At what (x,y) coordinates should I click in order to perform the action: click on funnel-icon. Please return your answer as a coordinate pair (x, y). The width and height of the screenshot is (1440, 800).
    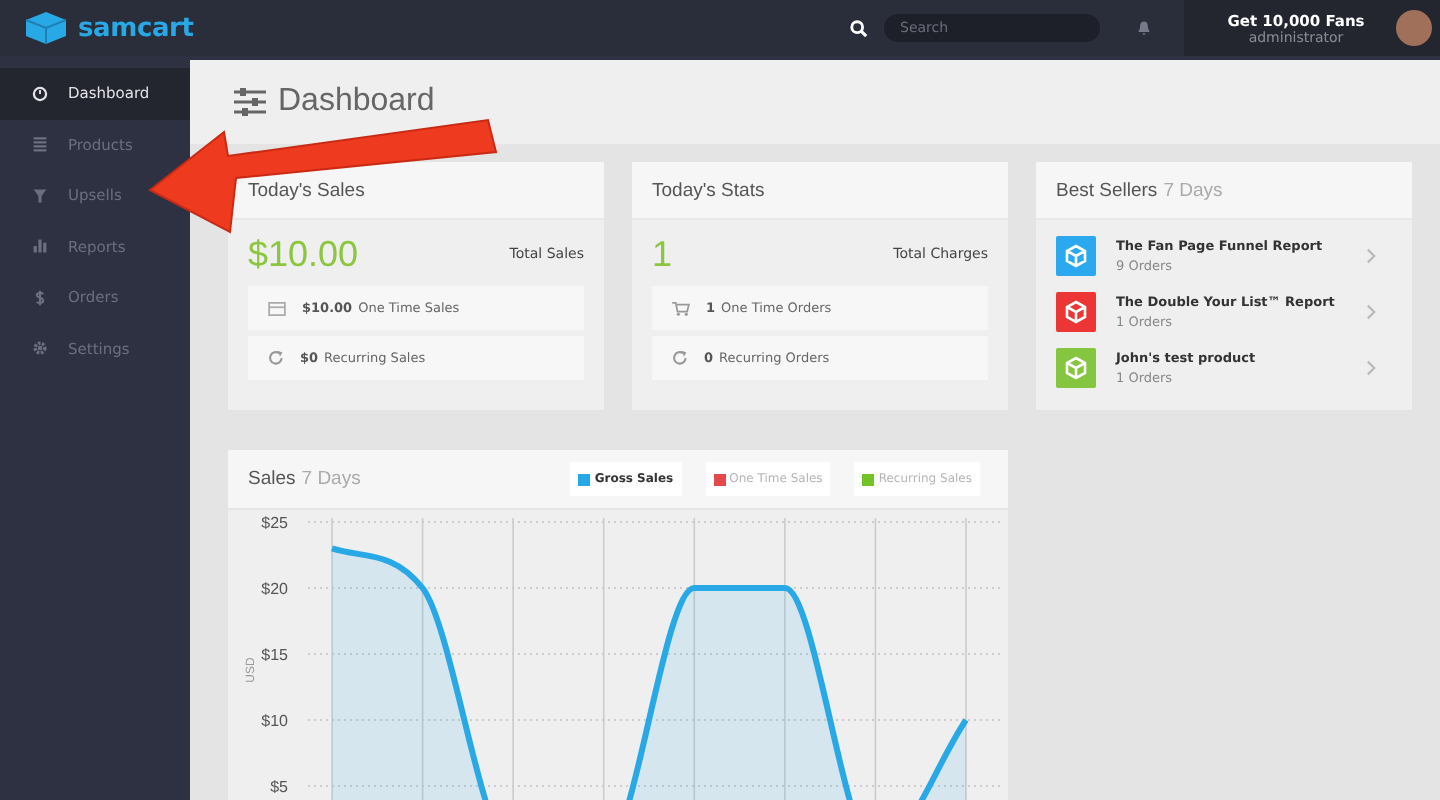
    Looking at the image, I should click on (40, 195).